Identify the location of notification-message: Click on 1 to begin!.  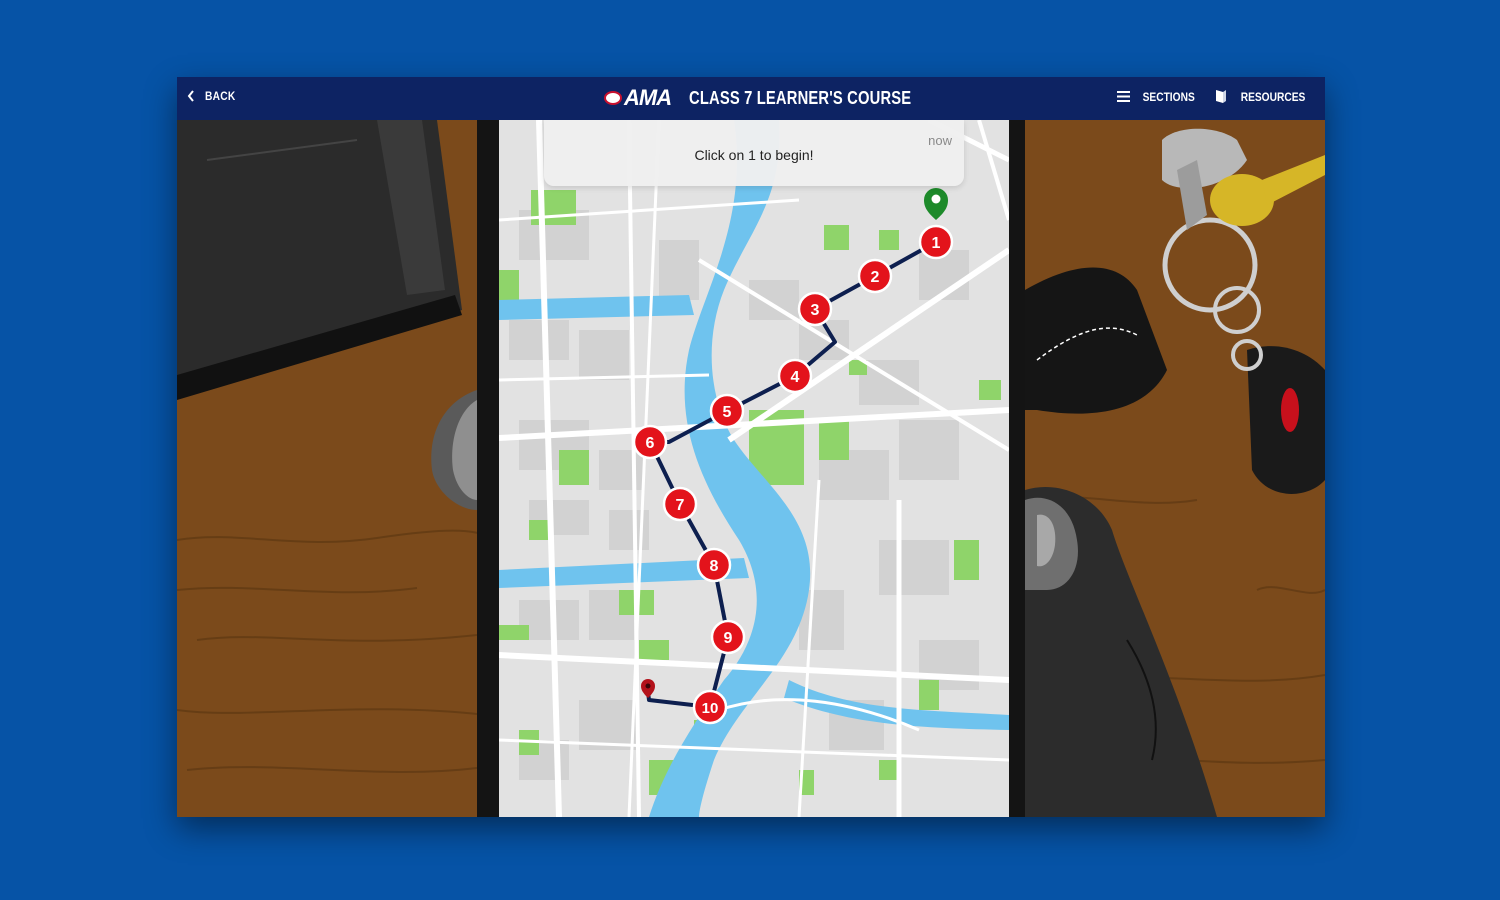
(754, 155).